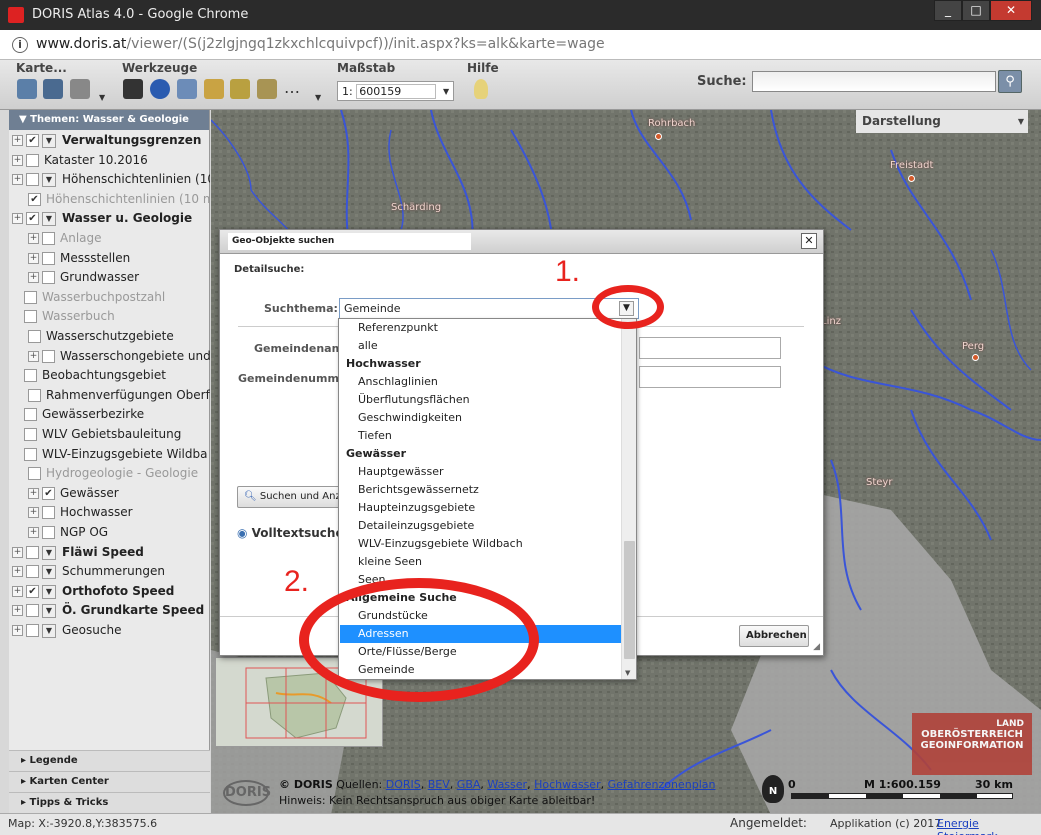  What do you see at coordinates (104, 375) in the screenshot?
I see `layer-label: Beobachtungsgebiet` at bounding box center [104, 375].